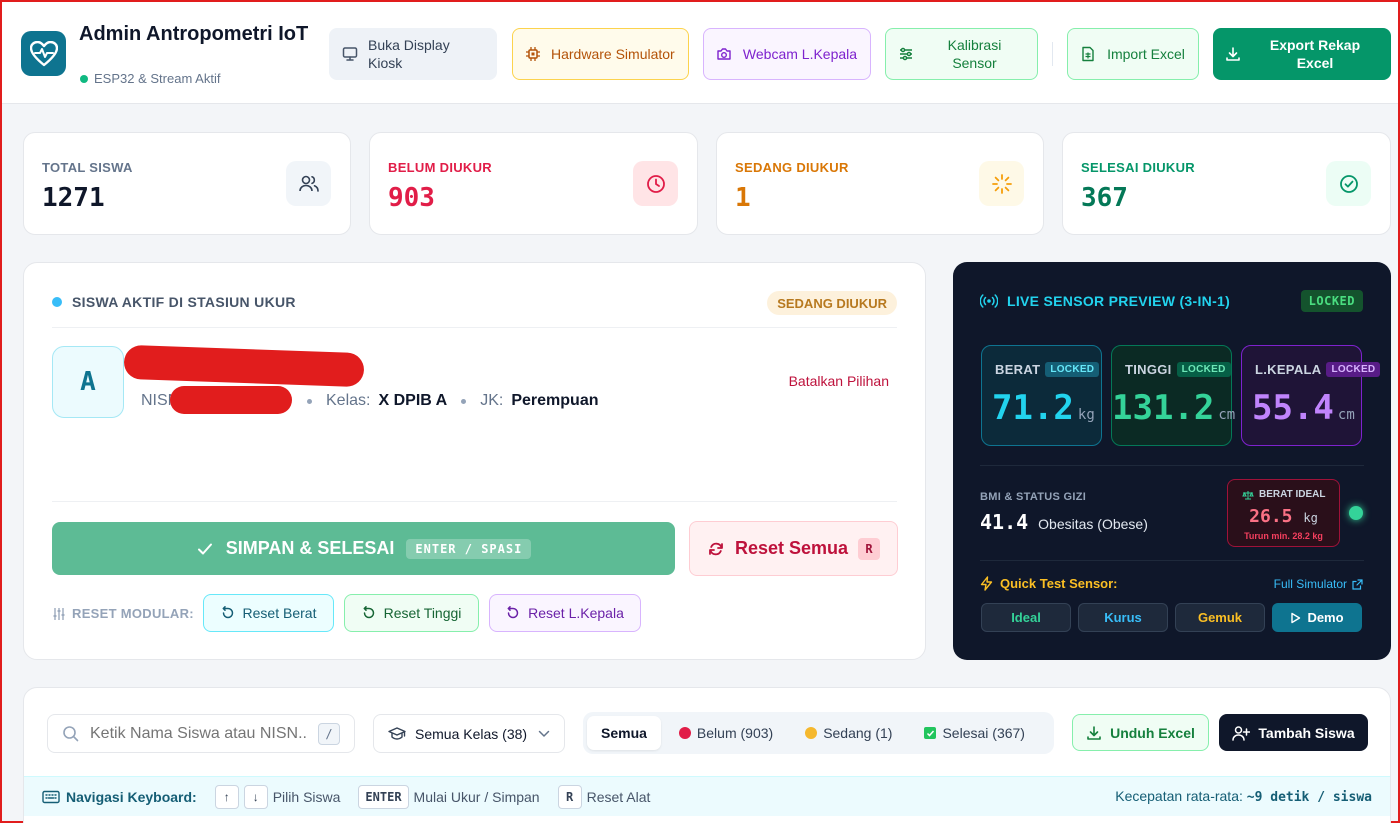 The image size is (1400, 823). What do you see at coordinates (1356, 513) in the screenshot?
I see `sensor-live-indicator` at bounding box center [1356, 513].